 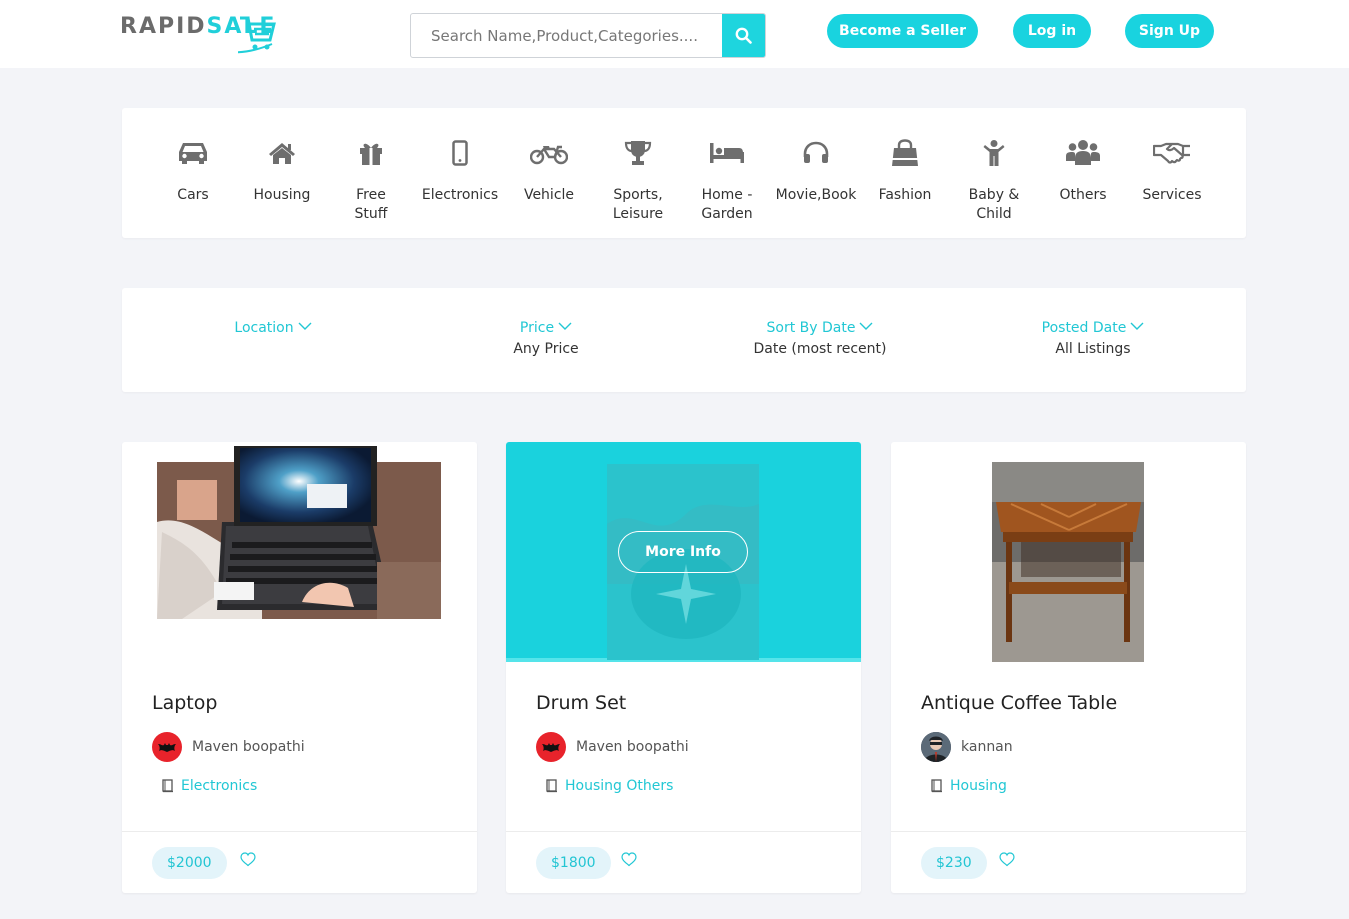 What do you see at coordinates (371, 154) in the screenshot?
I see `gift-icon` at bounding box center [371, 154].